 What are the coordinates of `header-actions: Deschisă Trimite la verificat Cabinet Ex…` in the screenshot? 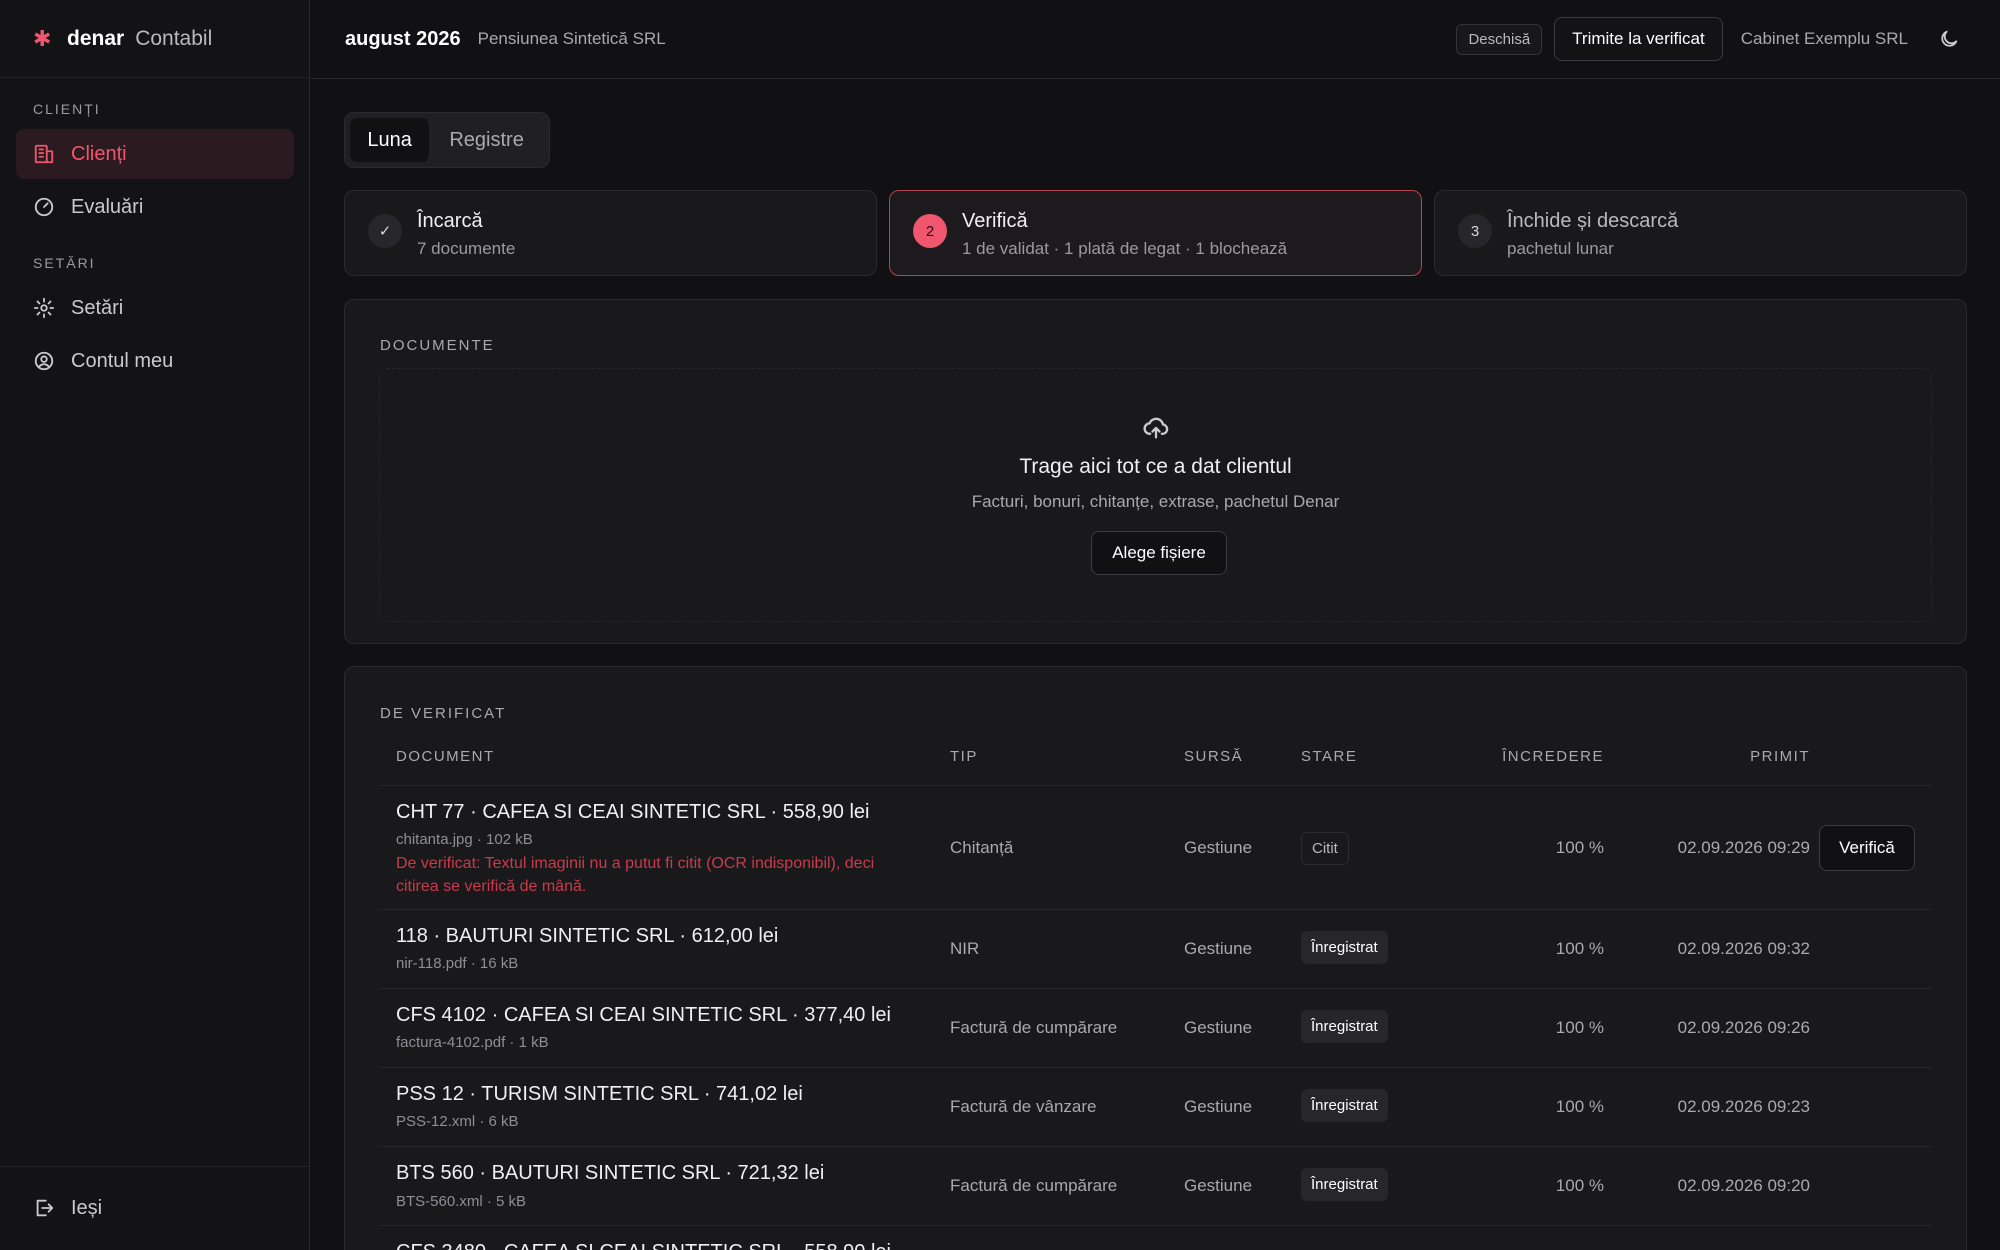 It's located at (1708, 39).